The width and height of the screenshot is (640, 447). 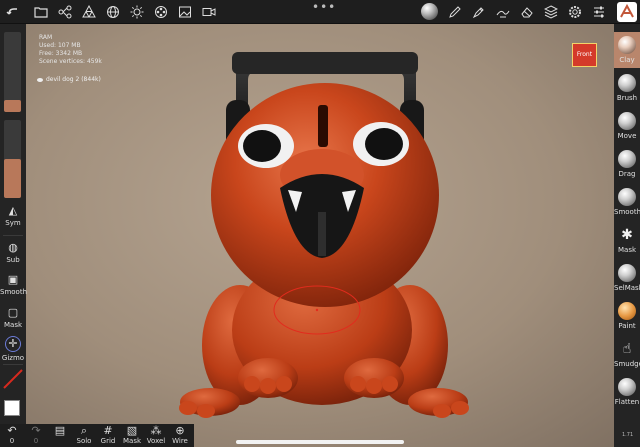 I want to click on flatten-icon, so click(x=627, y=387).